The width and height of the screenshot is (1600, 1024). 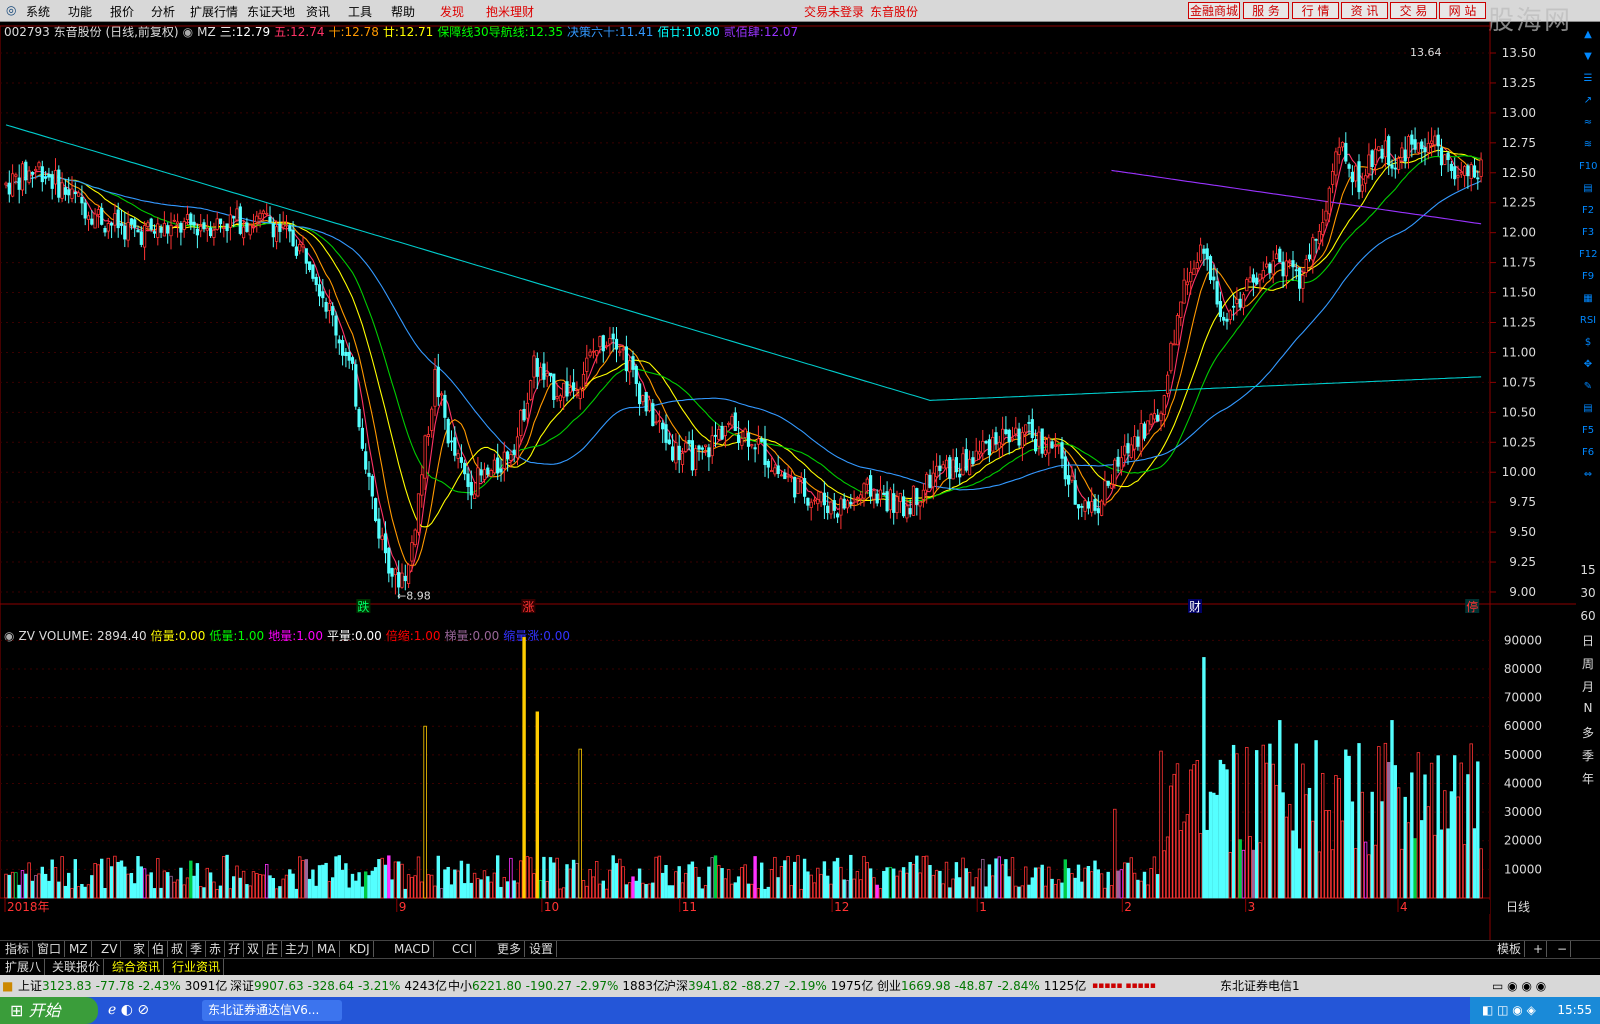 What do you see at coordinates (1214, 10) in the screenshot?
I see `top-nav-button-0: 金融商城` at bounding box center [1214, 10].